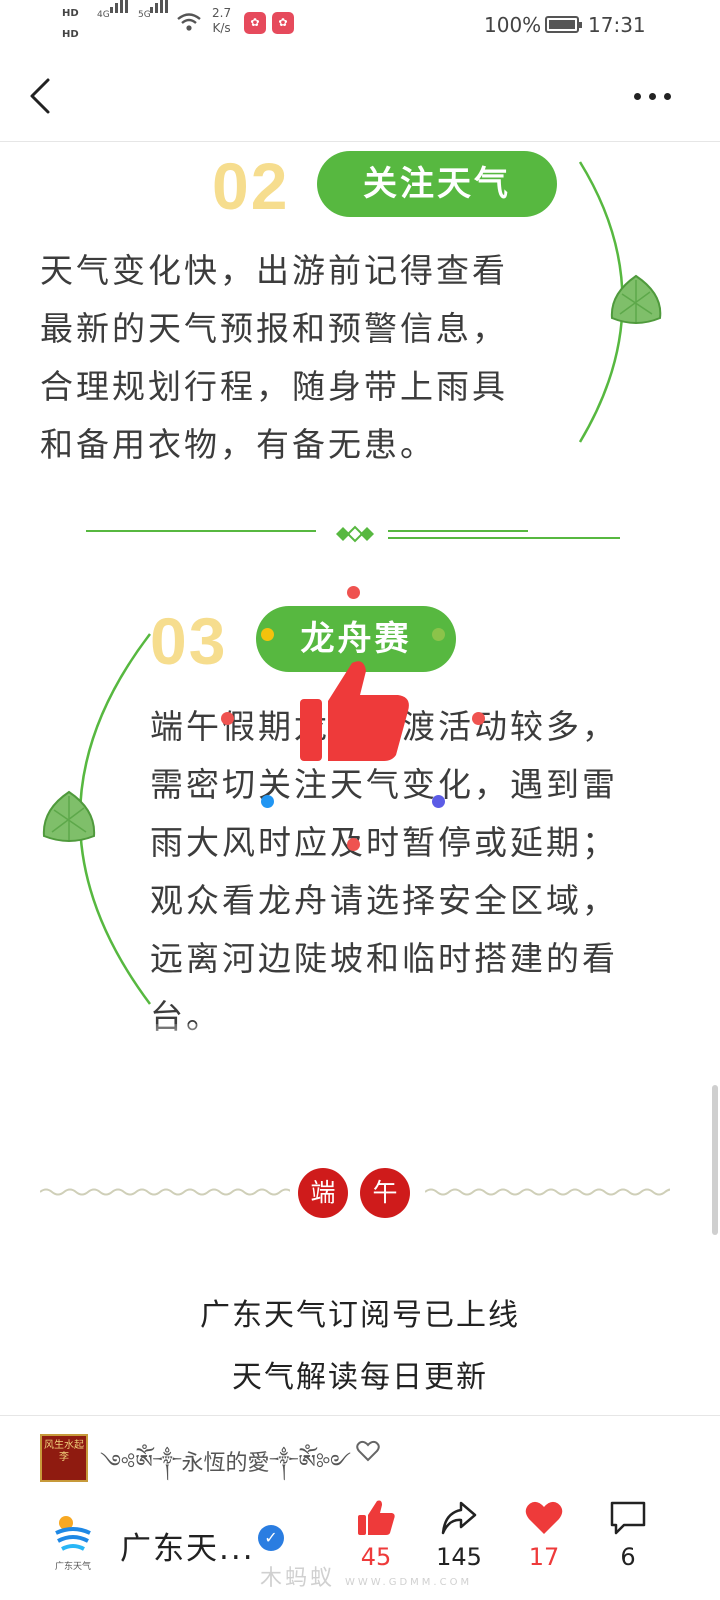  I want to click on network-4g-label: 4G, so click(103, 15).